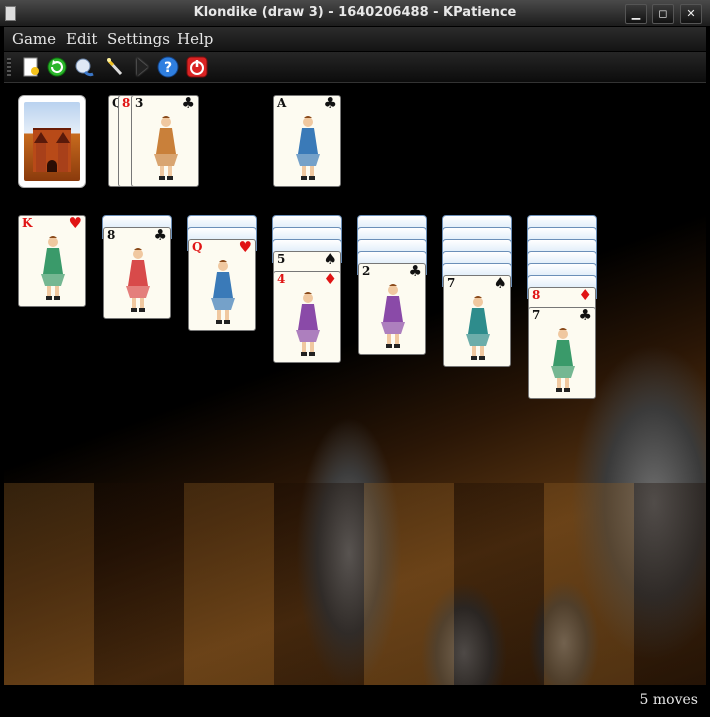 This screenshot has width=710, height=717. I want to click on minimize-button: ▁, so click(636, 14).